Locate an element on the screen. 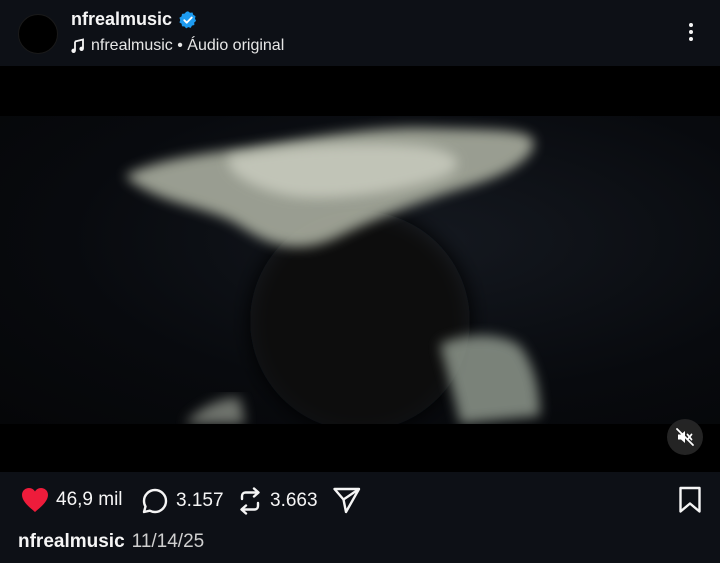 This screenshot has width=720, height=563. audio-row: nfrealmusic • Áudio original is located at coordinates (177, 46).